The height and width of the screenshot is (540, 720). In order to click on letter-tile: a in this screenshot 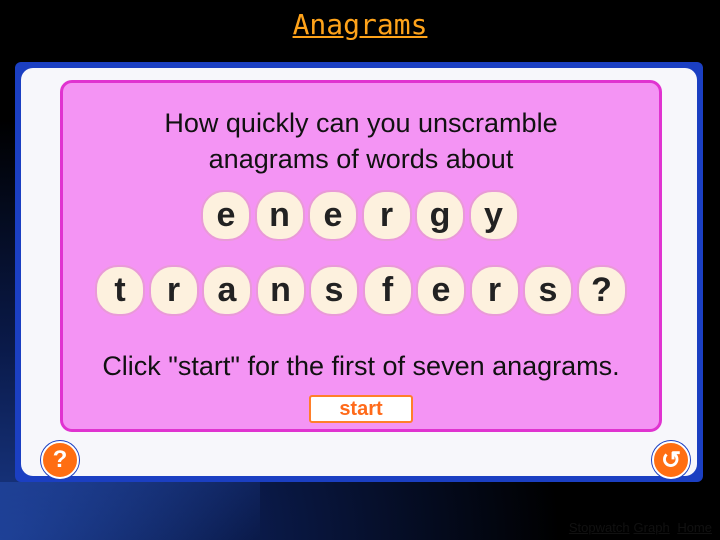, I will do `click(227, 290)`.